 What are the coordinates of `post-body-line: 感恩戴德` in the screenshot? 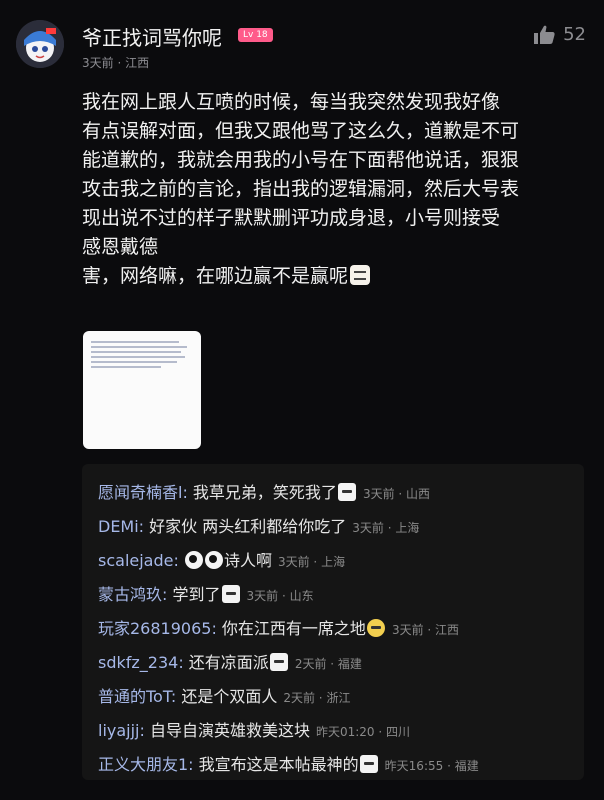 It's located at (120, 247).